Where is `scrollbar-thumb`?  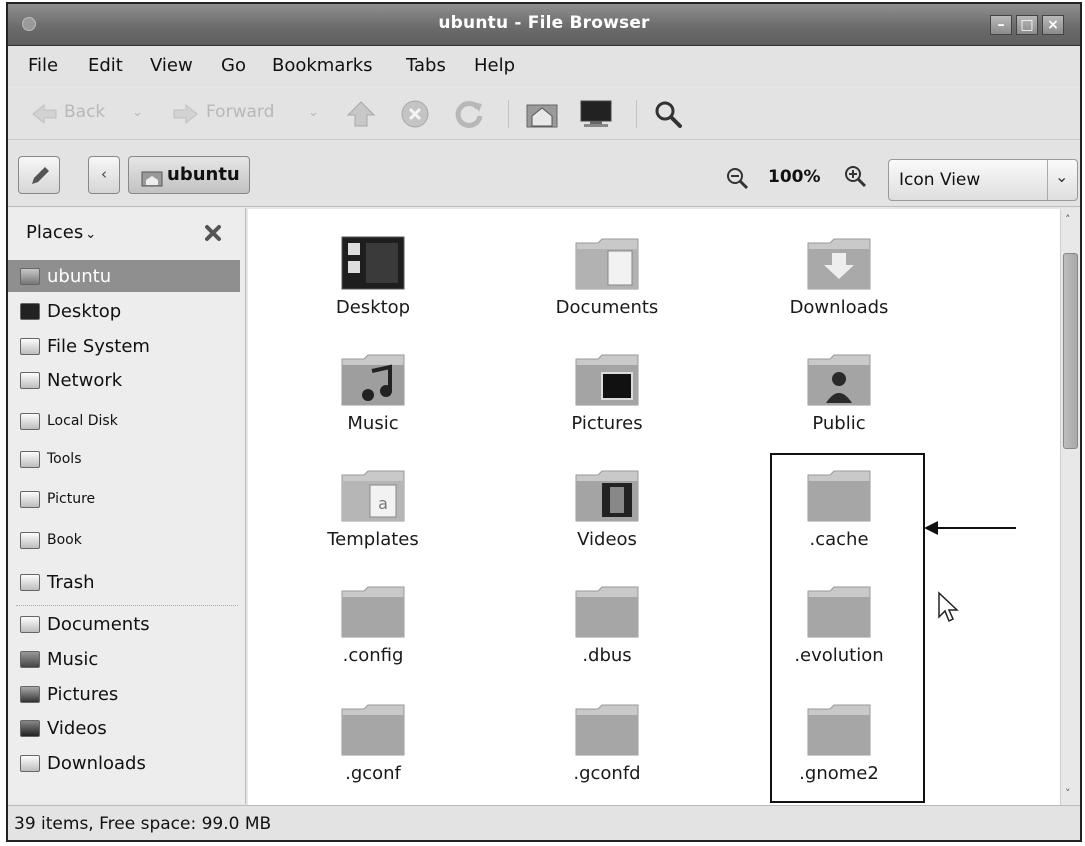 scrollbar-thumb is located at coordinates (1070, 351).